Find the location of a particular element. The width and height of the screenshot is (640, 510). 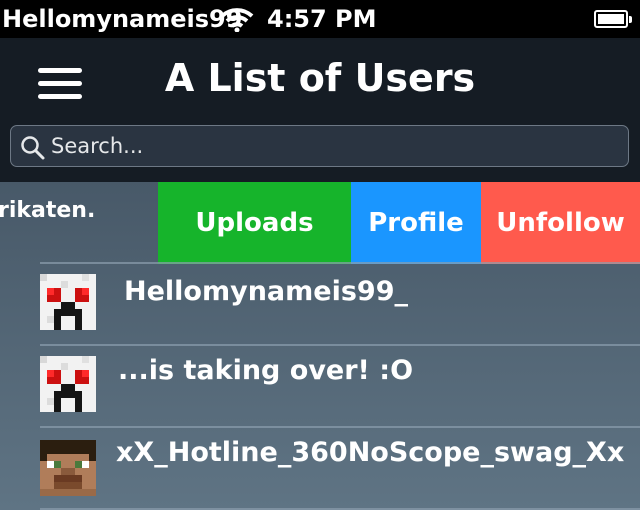

user-name: Hellomynameis99_ is located at coordinates (266, 291).